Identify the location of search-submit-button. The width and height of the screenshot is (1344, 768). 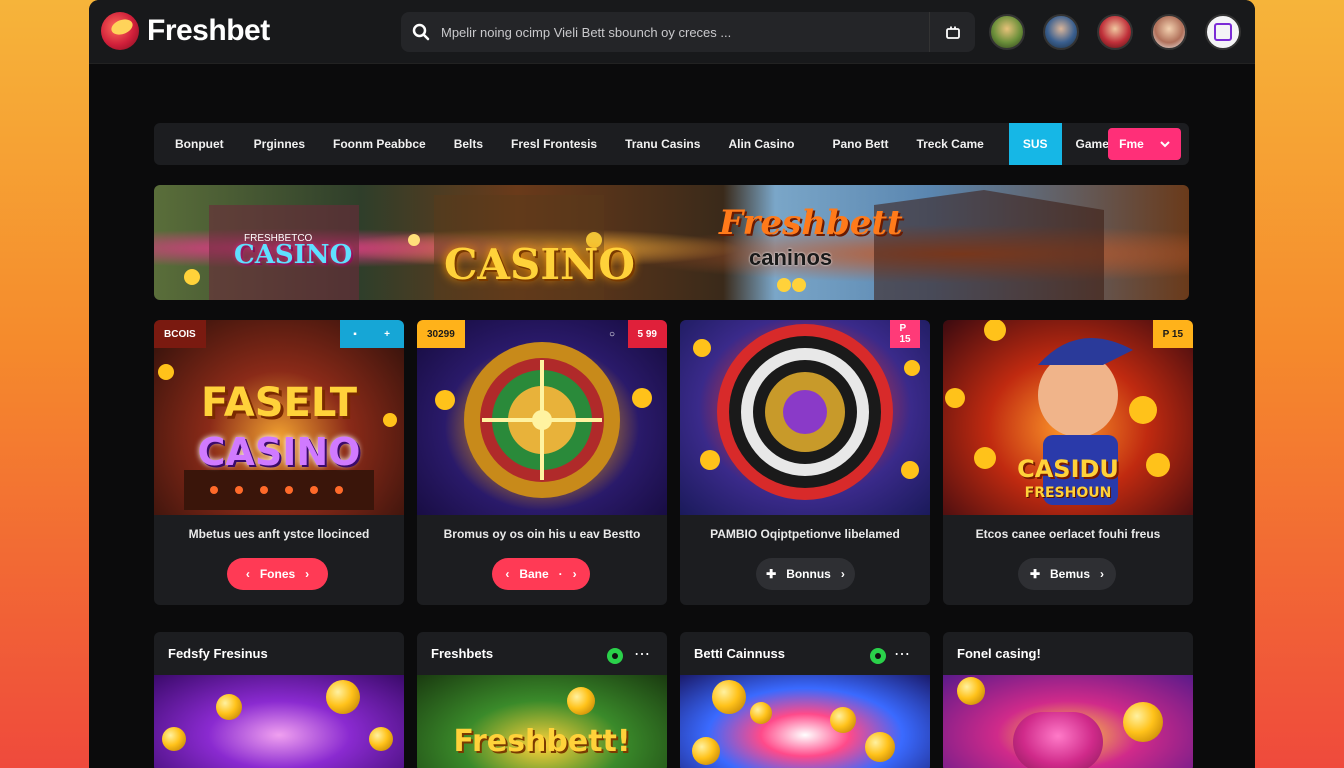
(952, 32).